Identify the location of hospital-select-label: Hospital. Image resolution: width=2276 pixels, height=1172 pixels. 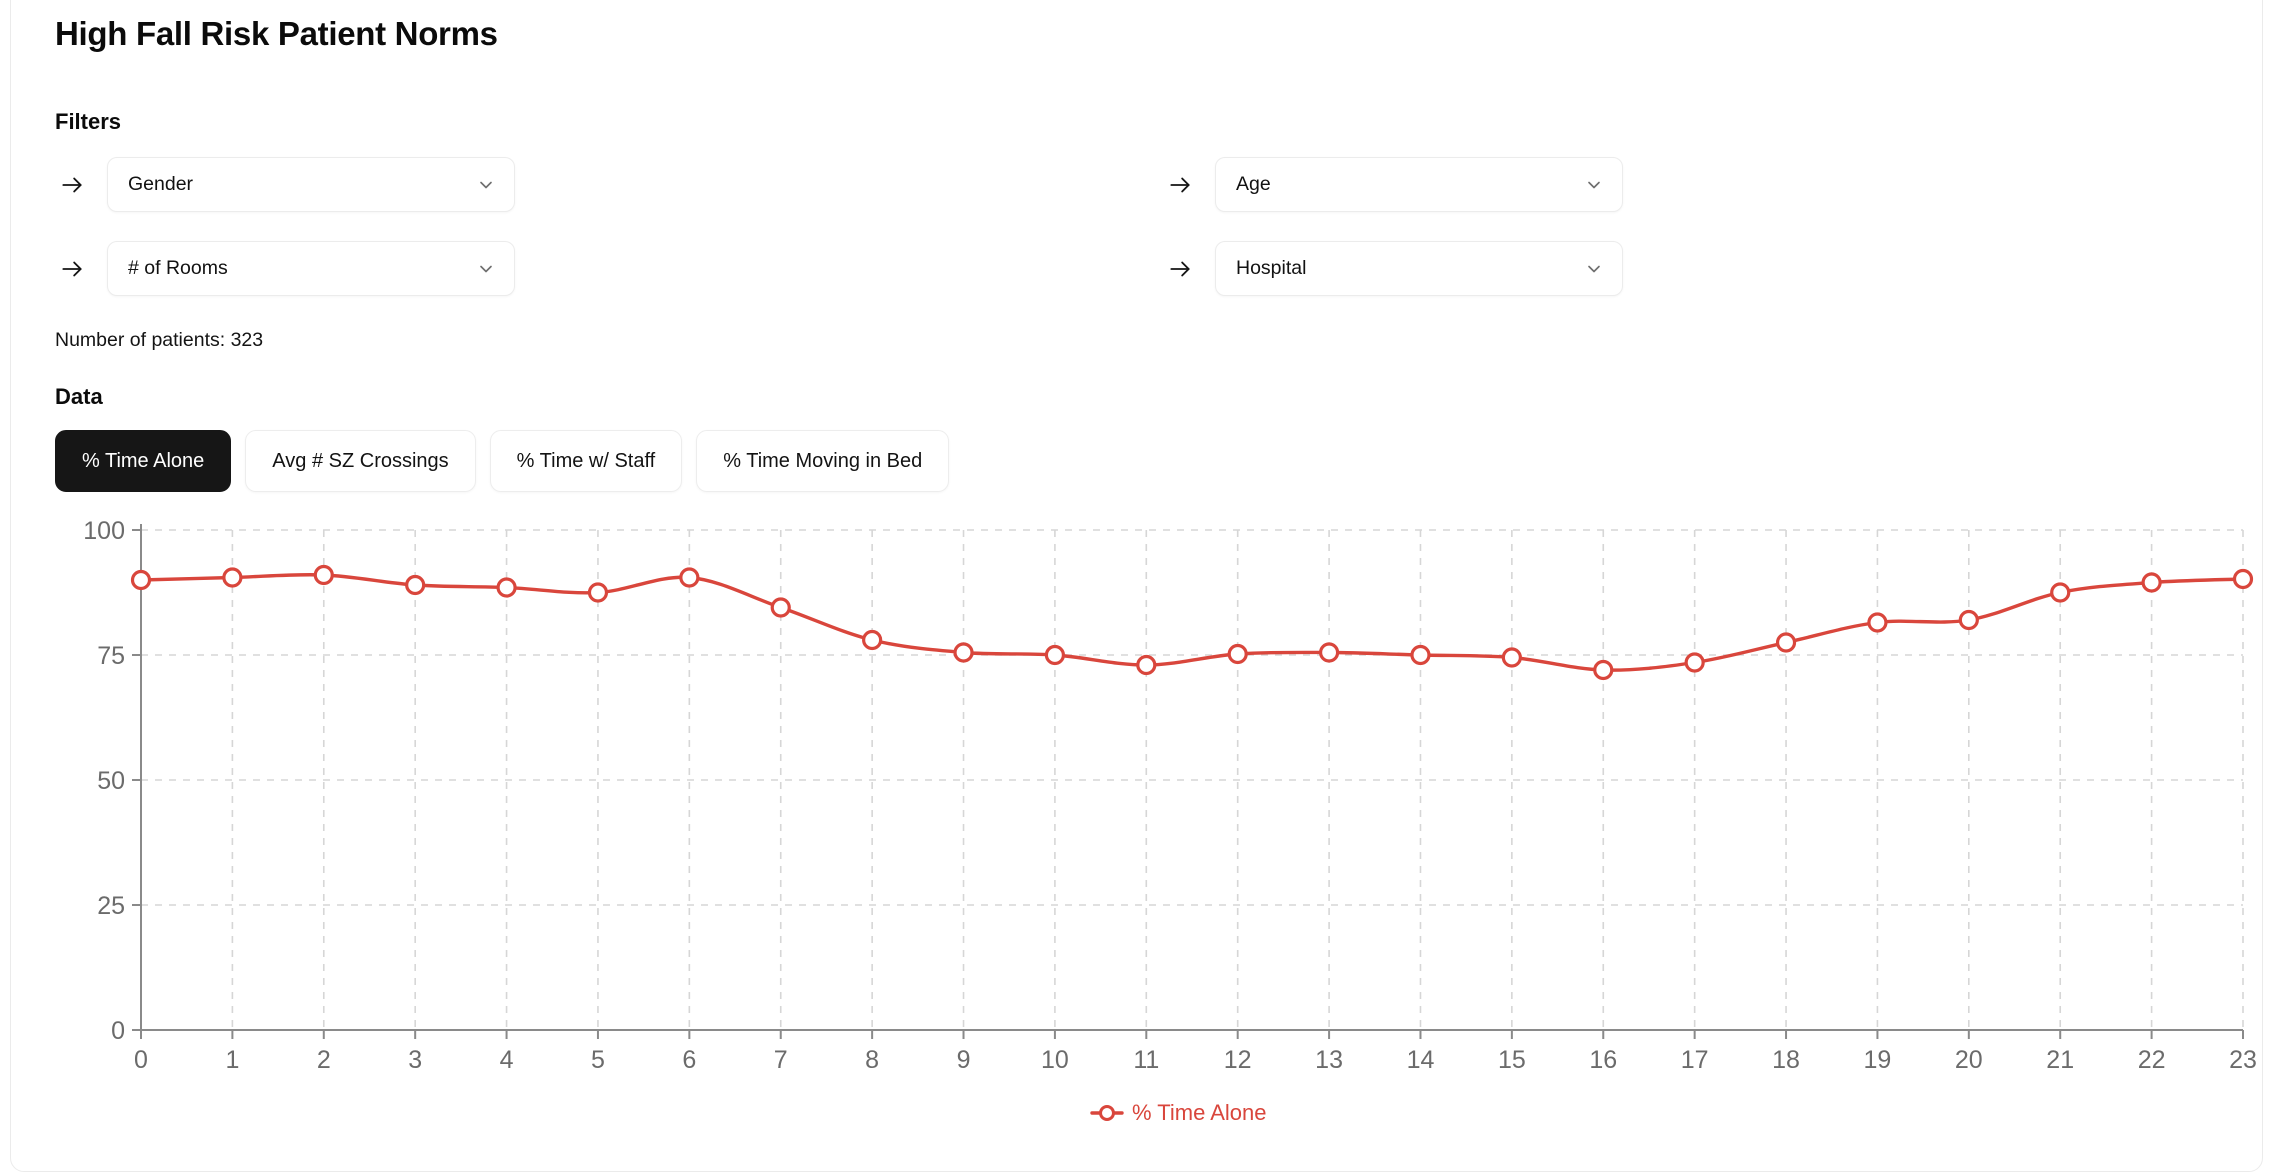
(1271, 268).